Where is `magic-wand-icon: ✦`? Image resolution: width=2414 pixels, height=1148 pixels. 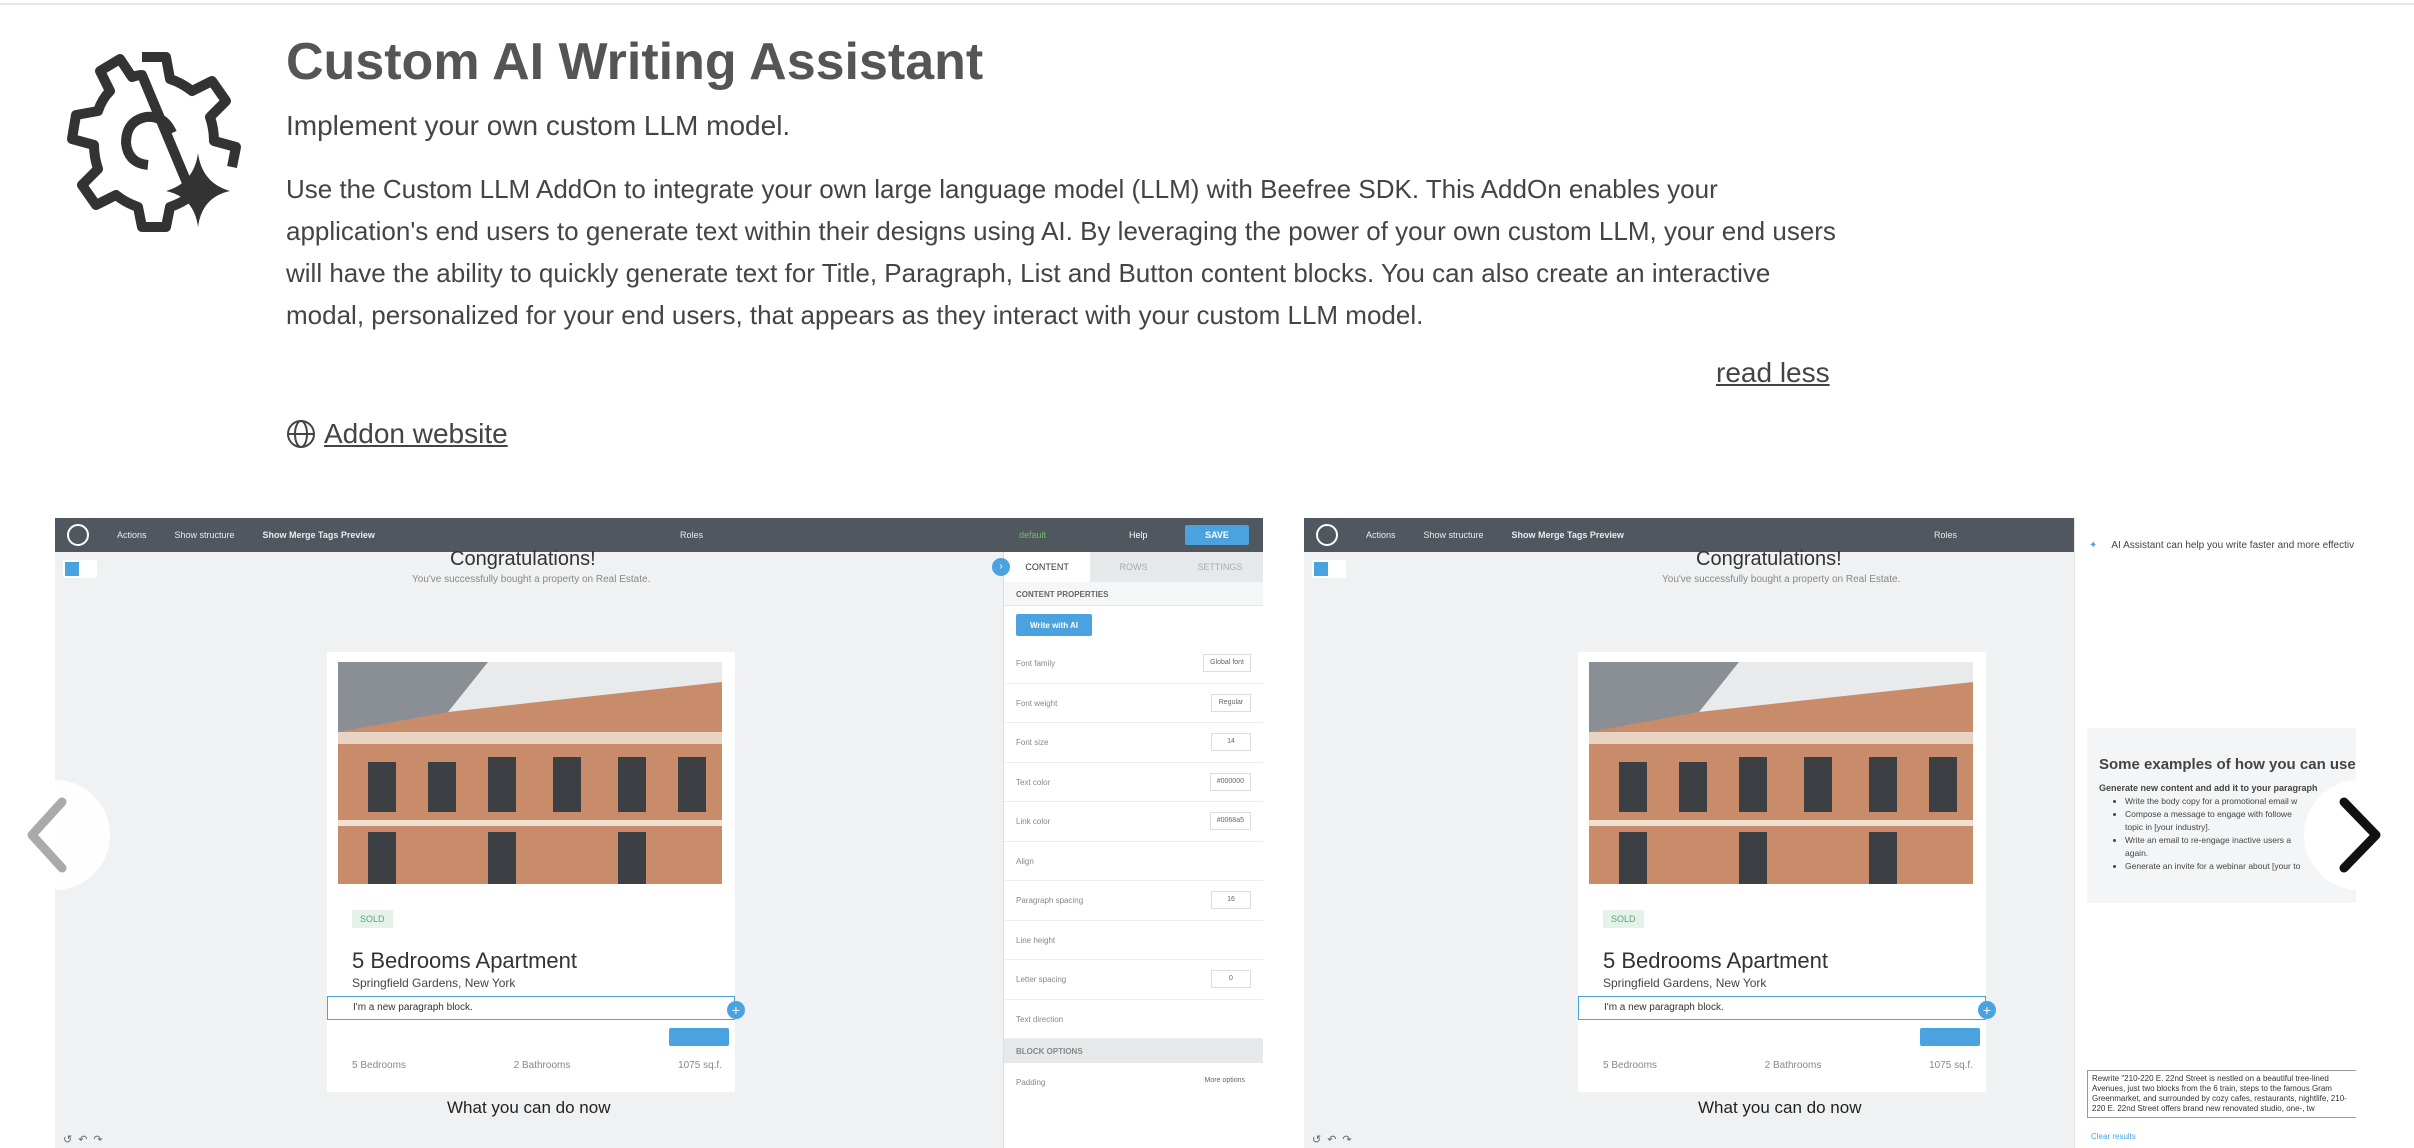 magic-wand-icon: ✦ is located at coordinates (2093, 545).